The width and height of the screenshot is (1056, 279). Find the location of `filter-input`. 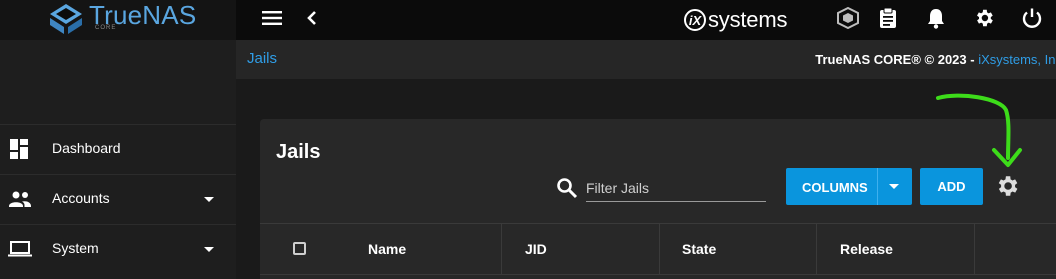

filter-input is located at coordinates (676, 188).